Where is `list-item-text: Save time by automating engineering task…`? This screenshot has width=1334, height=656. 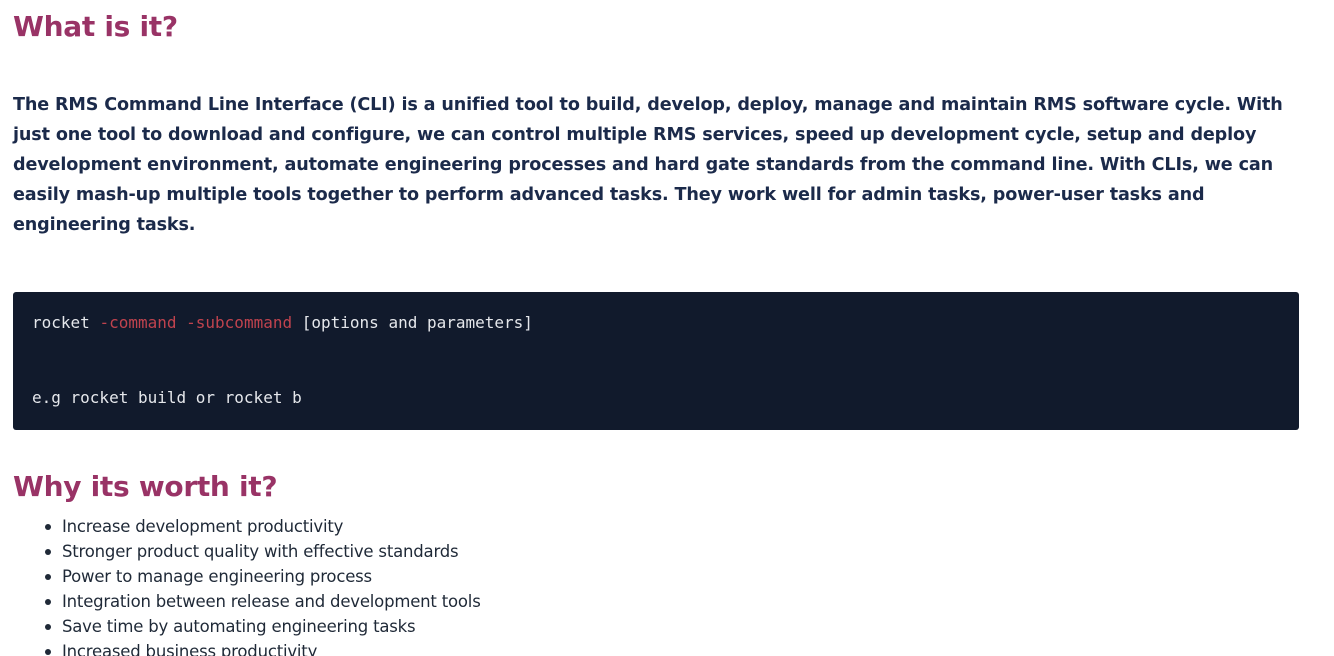 list-item-text: Save time by automating engineering task… is located at coordinates (239, 626).